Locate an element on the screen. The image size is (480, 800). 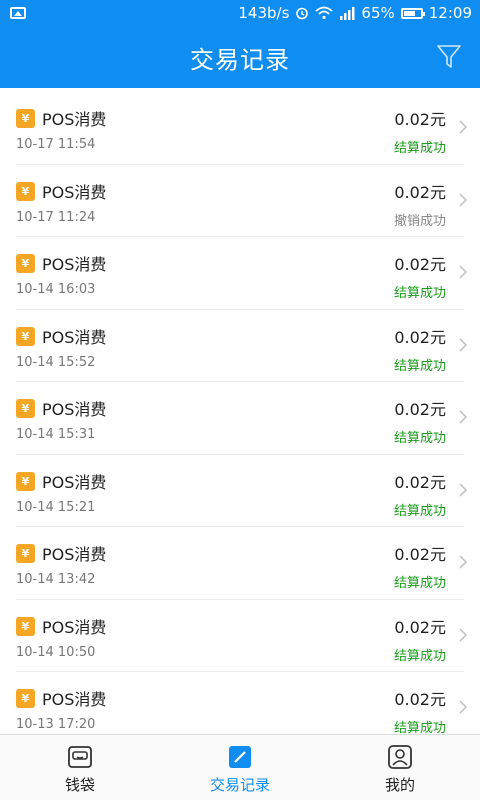
transaction-row: ¥ POS消费 10-14 16:03 0.02元结算成功 is located at coordinates (242, 273).